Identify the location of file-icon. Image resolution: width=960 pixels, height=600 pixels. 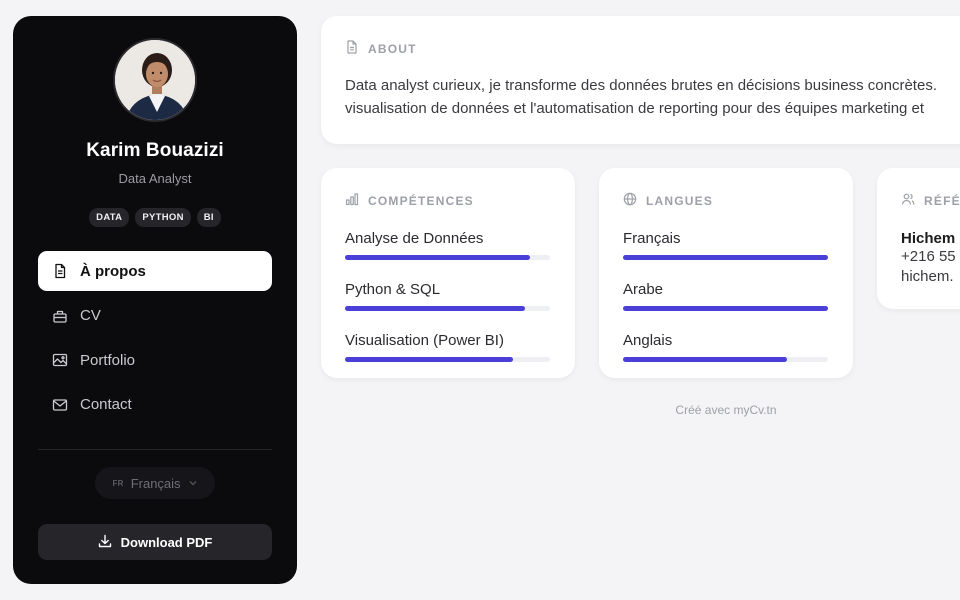
(60, 271).